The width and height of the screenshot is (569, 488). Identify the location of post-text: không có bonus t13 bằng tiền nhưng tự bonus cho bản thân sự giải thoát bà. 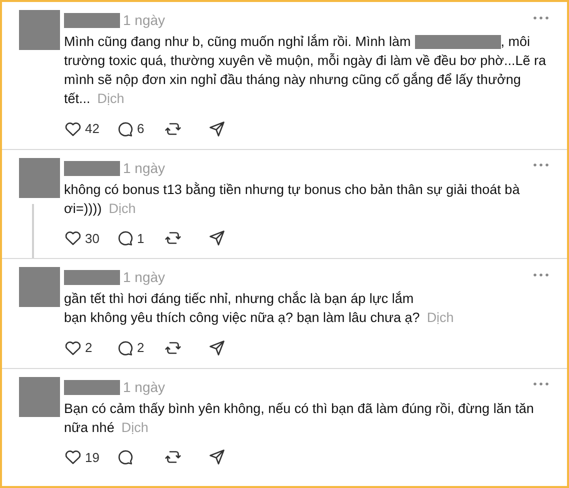
(292, 189).